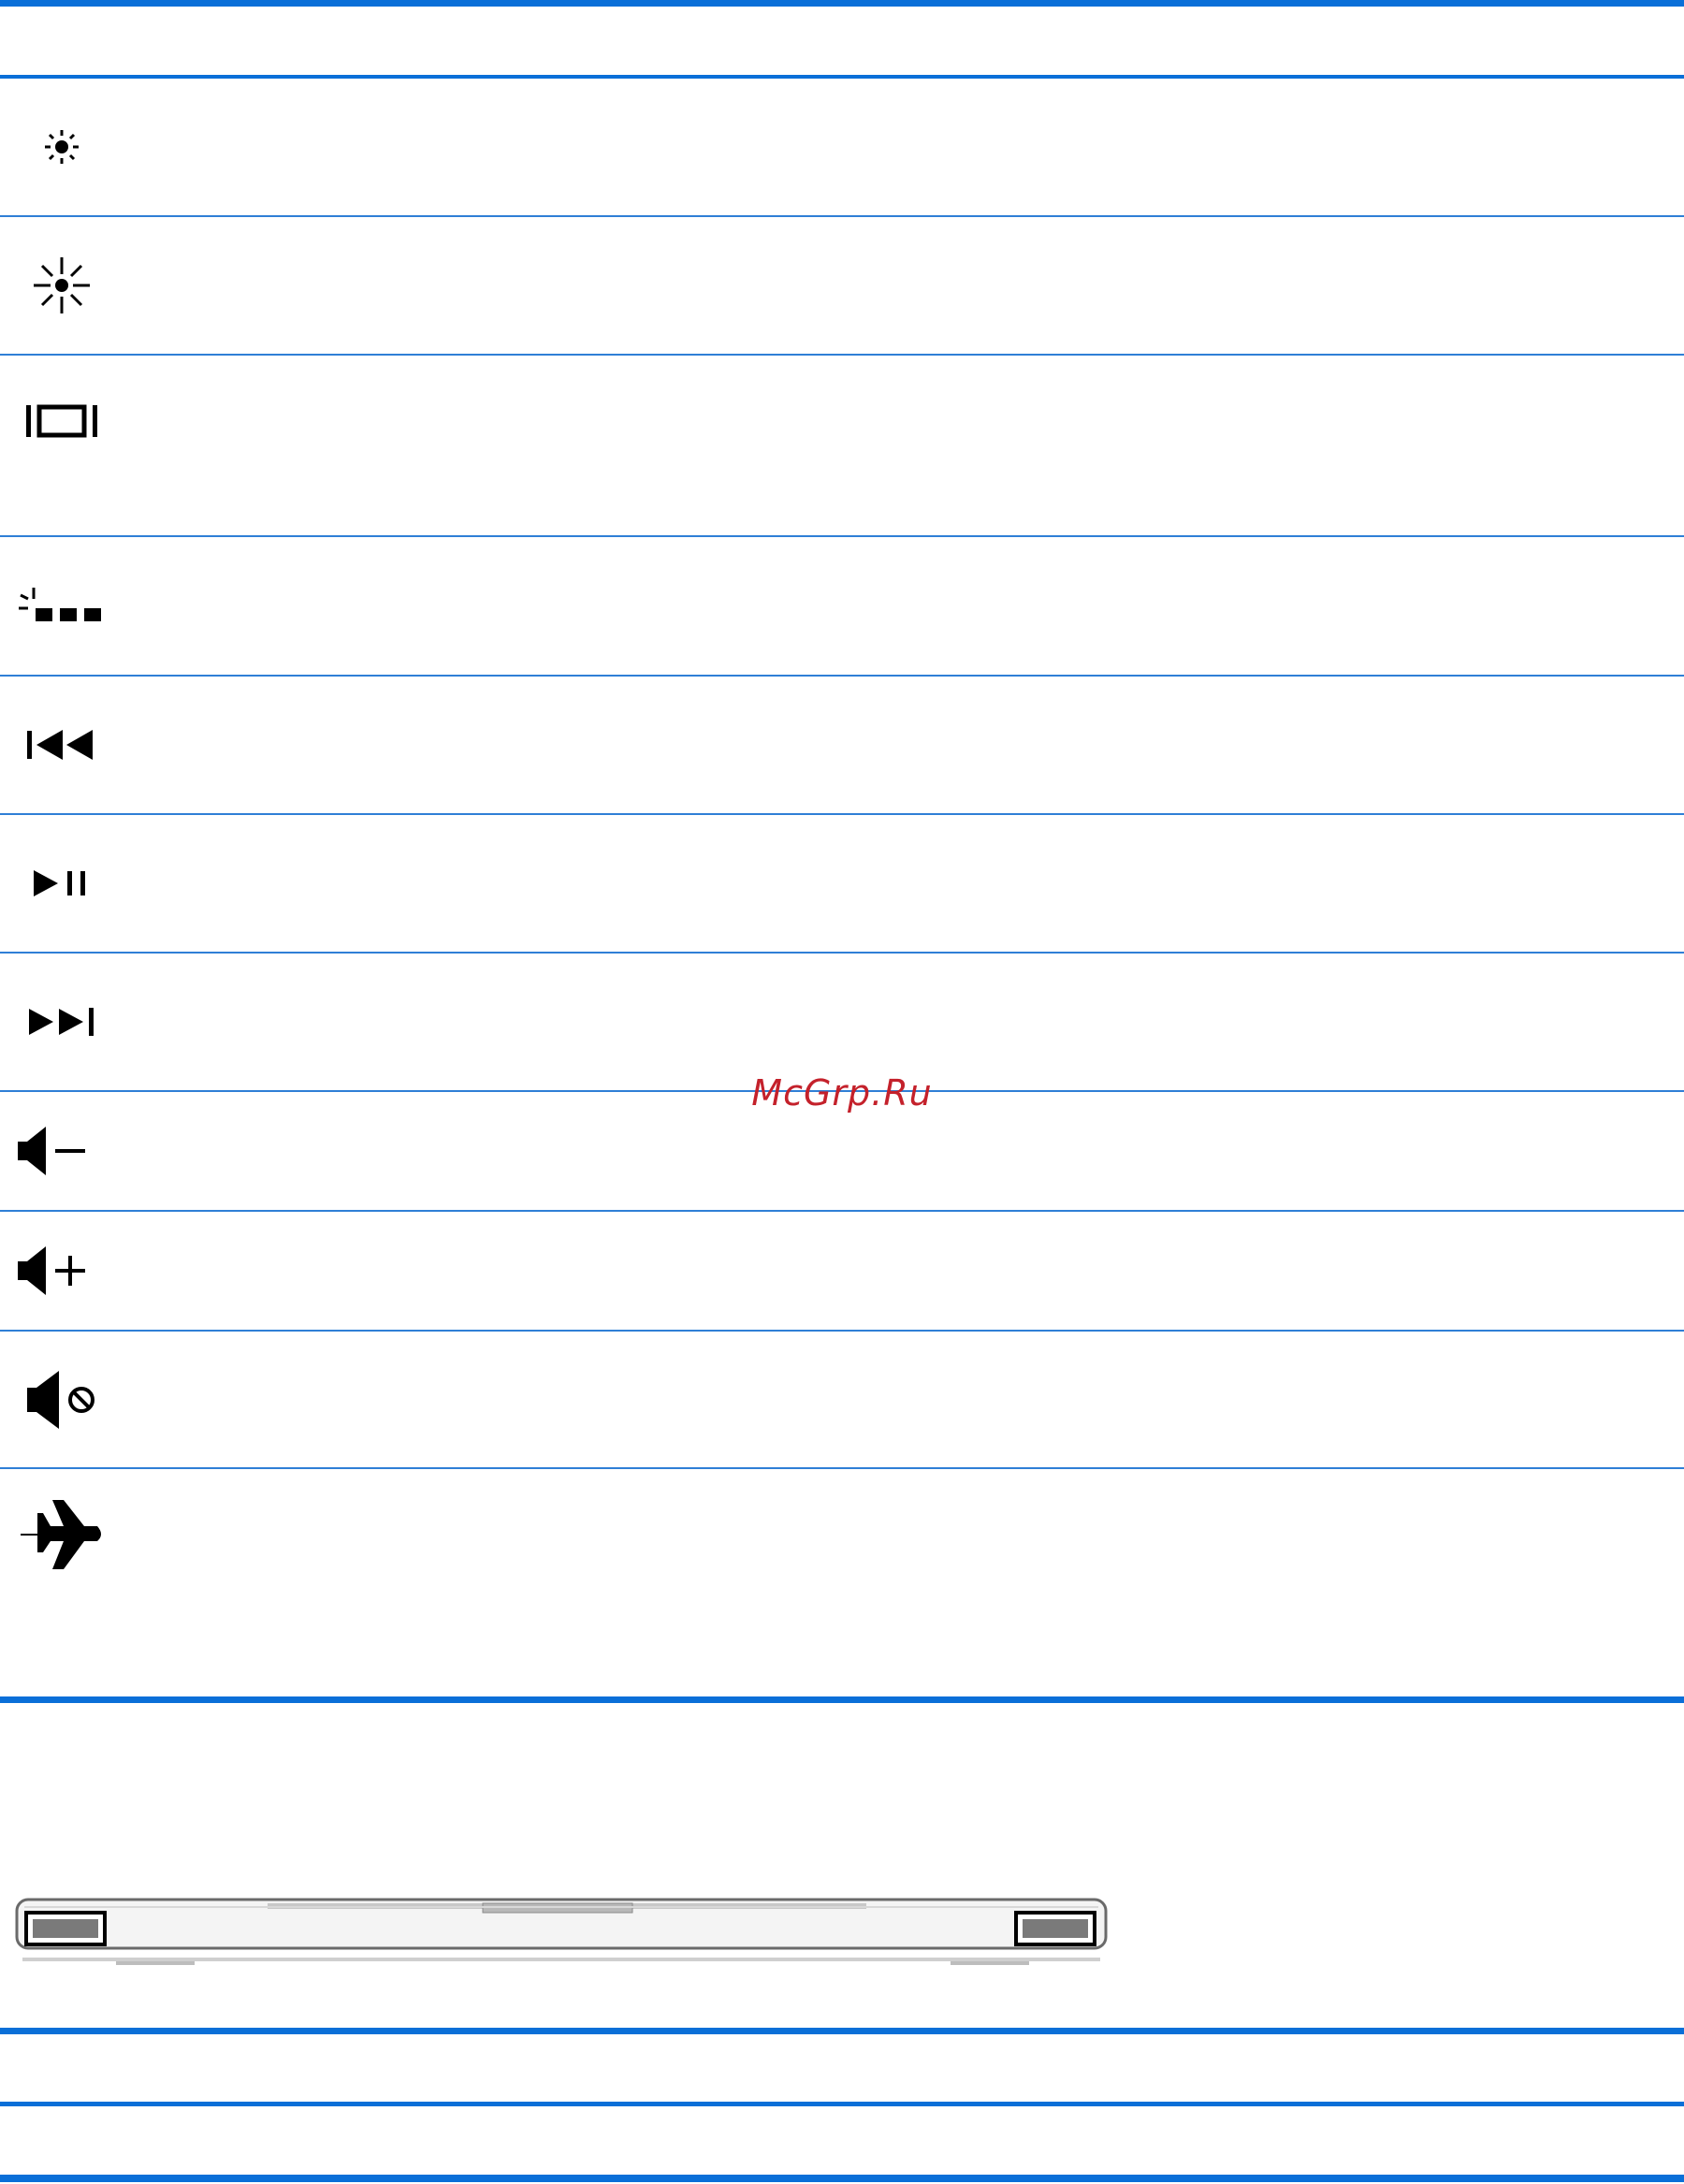 This screenshot has width=1684, height=2184. What do you see at coordinates (65, 1928) in the screenshot?
I see `left-speaker` at bounding box center [65, 1928].